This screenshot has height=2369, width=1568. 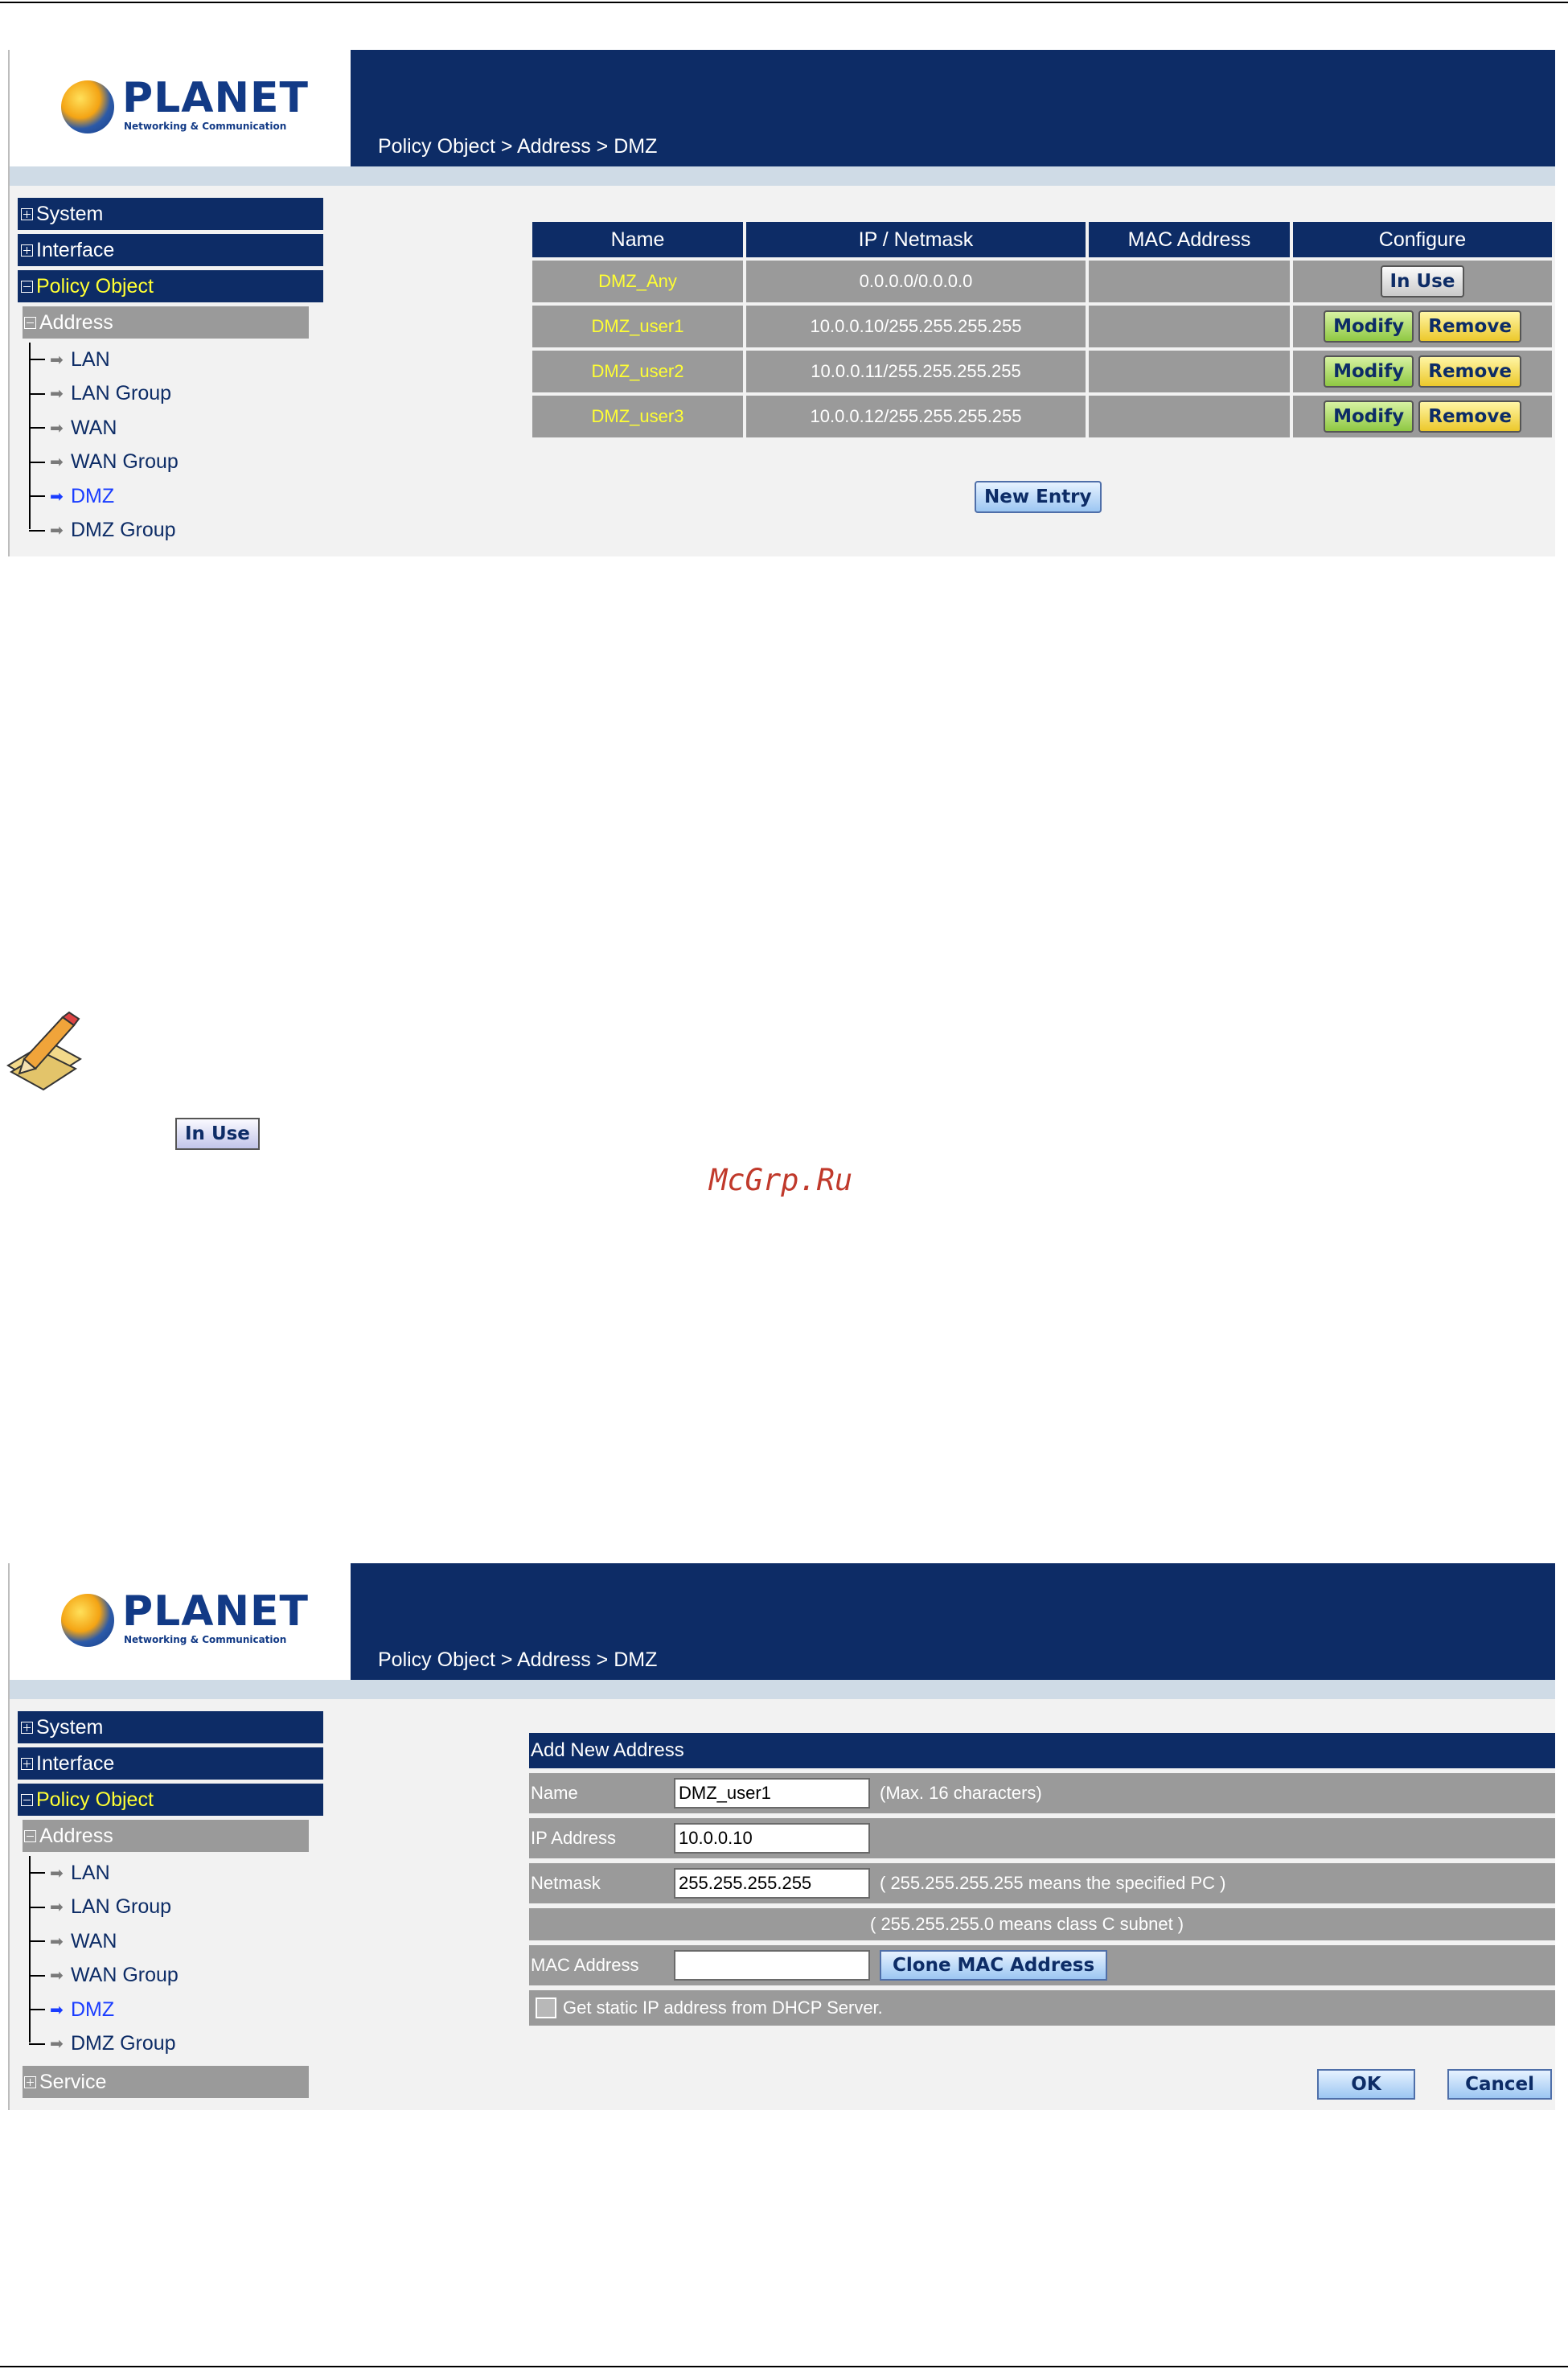 I want to click on name-label: Name, so click(x=554, y=1793).